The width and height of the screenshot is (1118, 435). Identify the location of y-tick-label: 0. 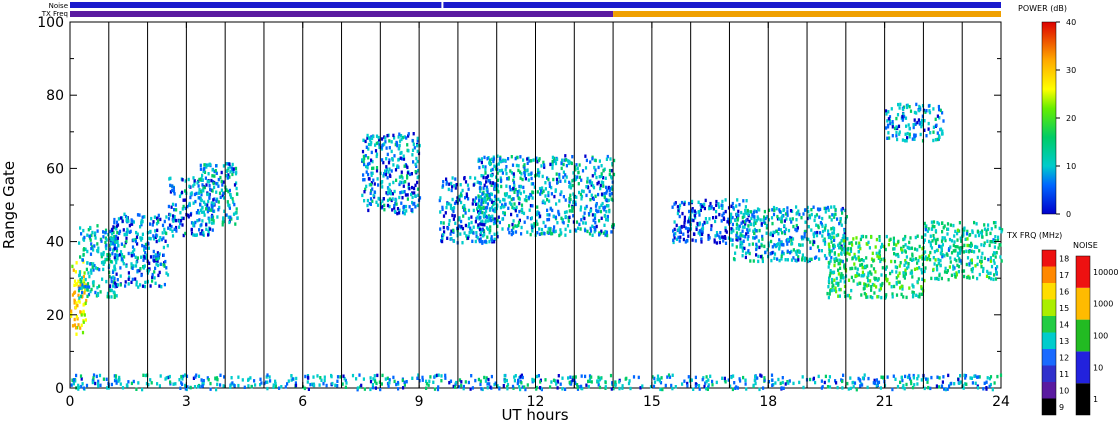
(59, 389).